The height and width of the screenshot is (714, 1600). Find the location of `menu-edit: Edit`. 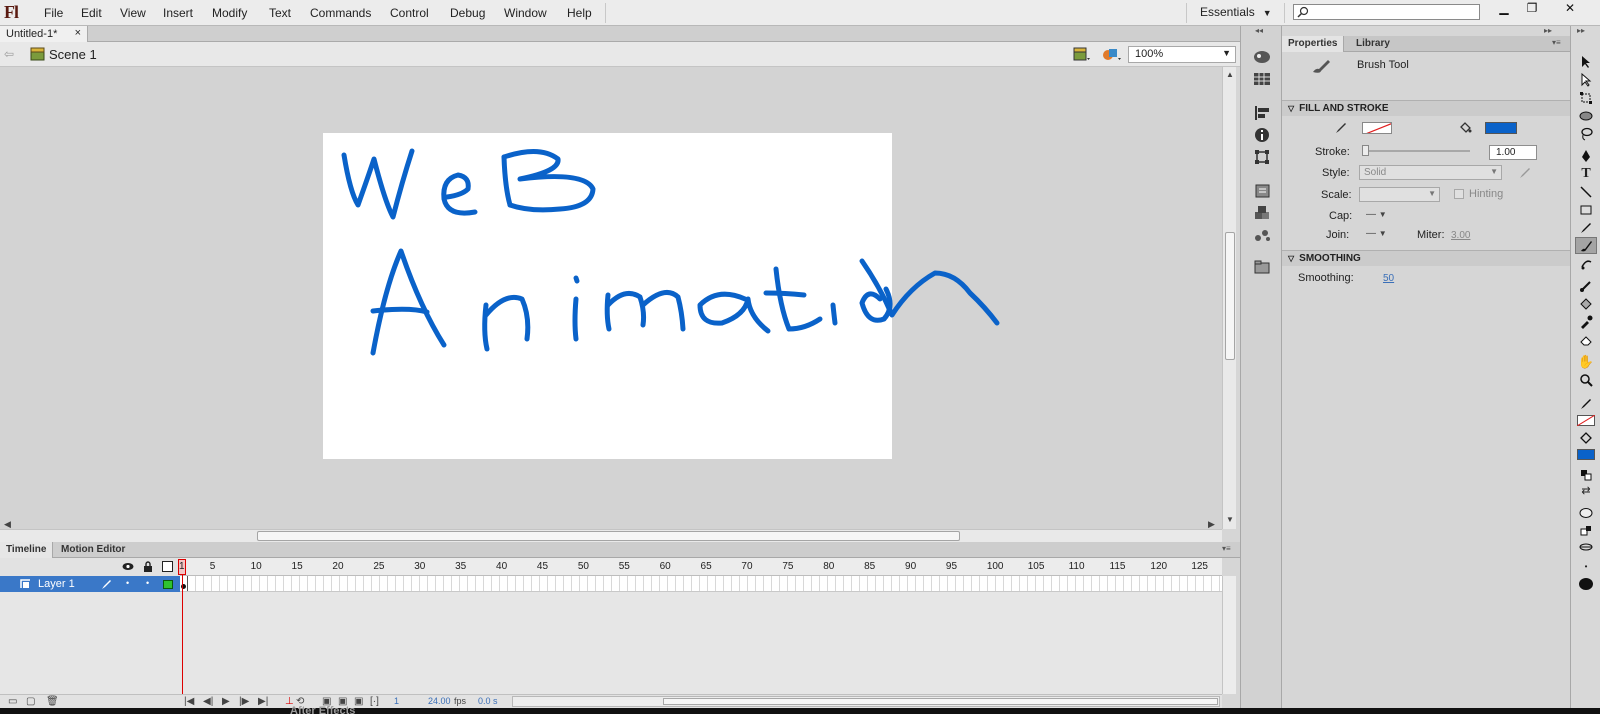

menu-edit: Edit is located at coordinates (91, 13).